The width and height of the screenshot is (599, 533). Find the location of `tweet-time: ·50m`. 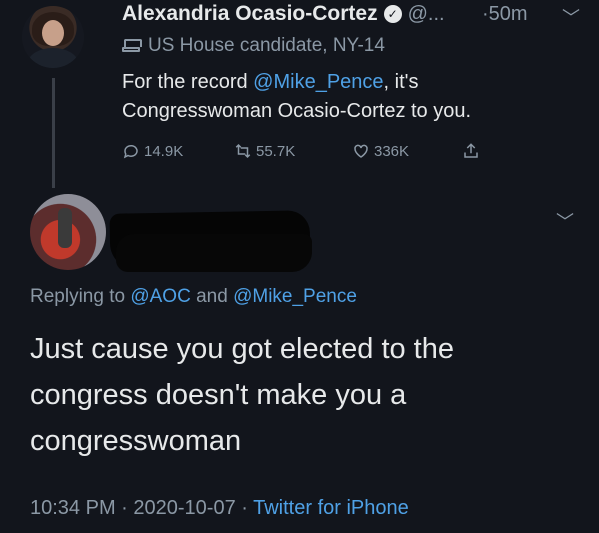

tweet-time: ·50m is located at coordinates (505, 14).